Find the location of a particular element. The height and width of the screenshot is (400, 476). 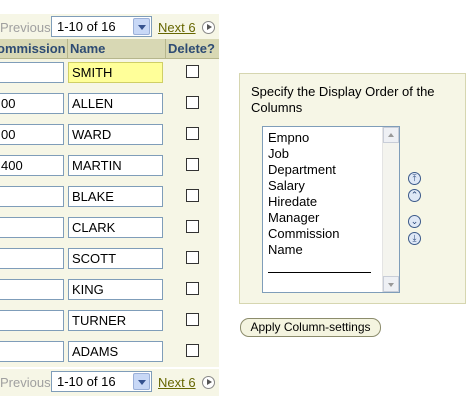

list-item: Name is located at coordinates (285, 250).